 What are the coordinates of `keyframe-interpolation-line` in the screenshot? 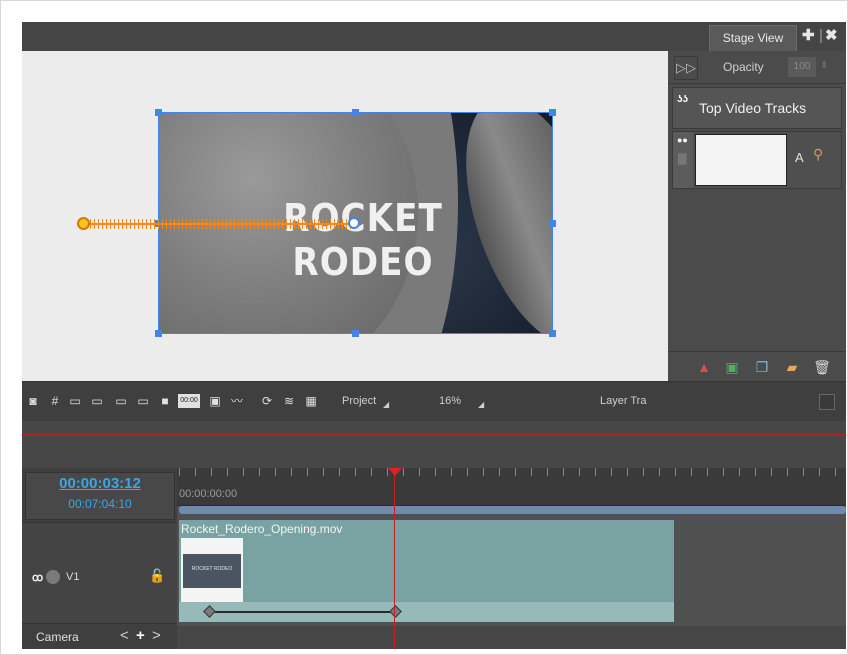 It's located at (302, 612).